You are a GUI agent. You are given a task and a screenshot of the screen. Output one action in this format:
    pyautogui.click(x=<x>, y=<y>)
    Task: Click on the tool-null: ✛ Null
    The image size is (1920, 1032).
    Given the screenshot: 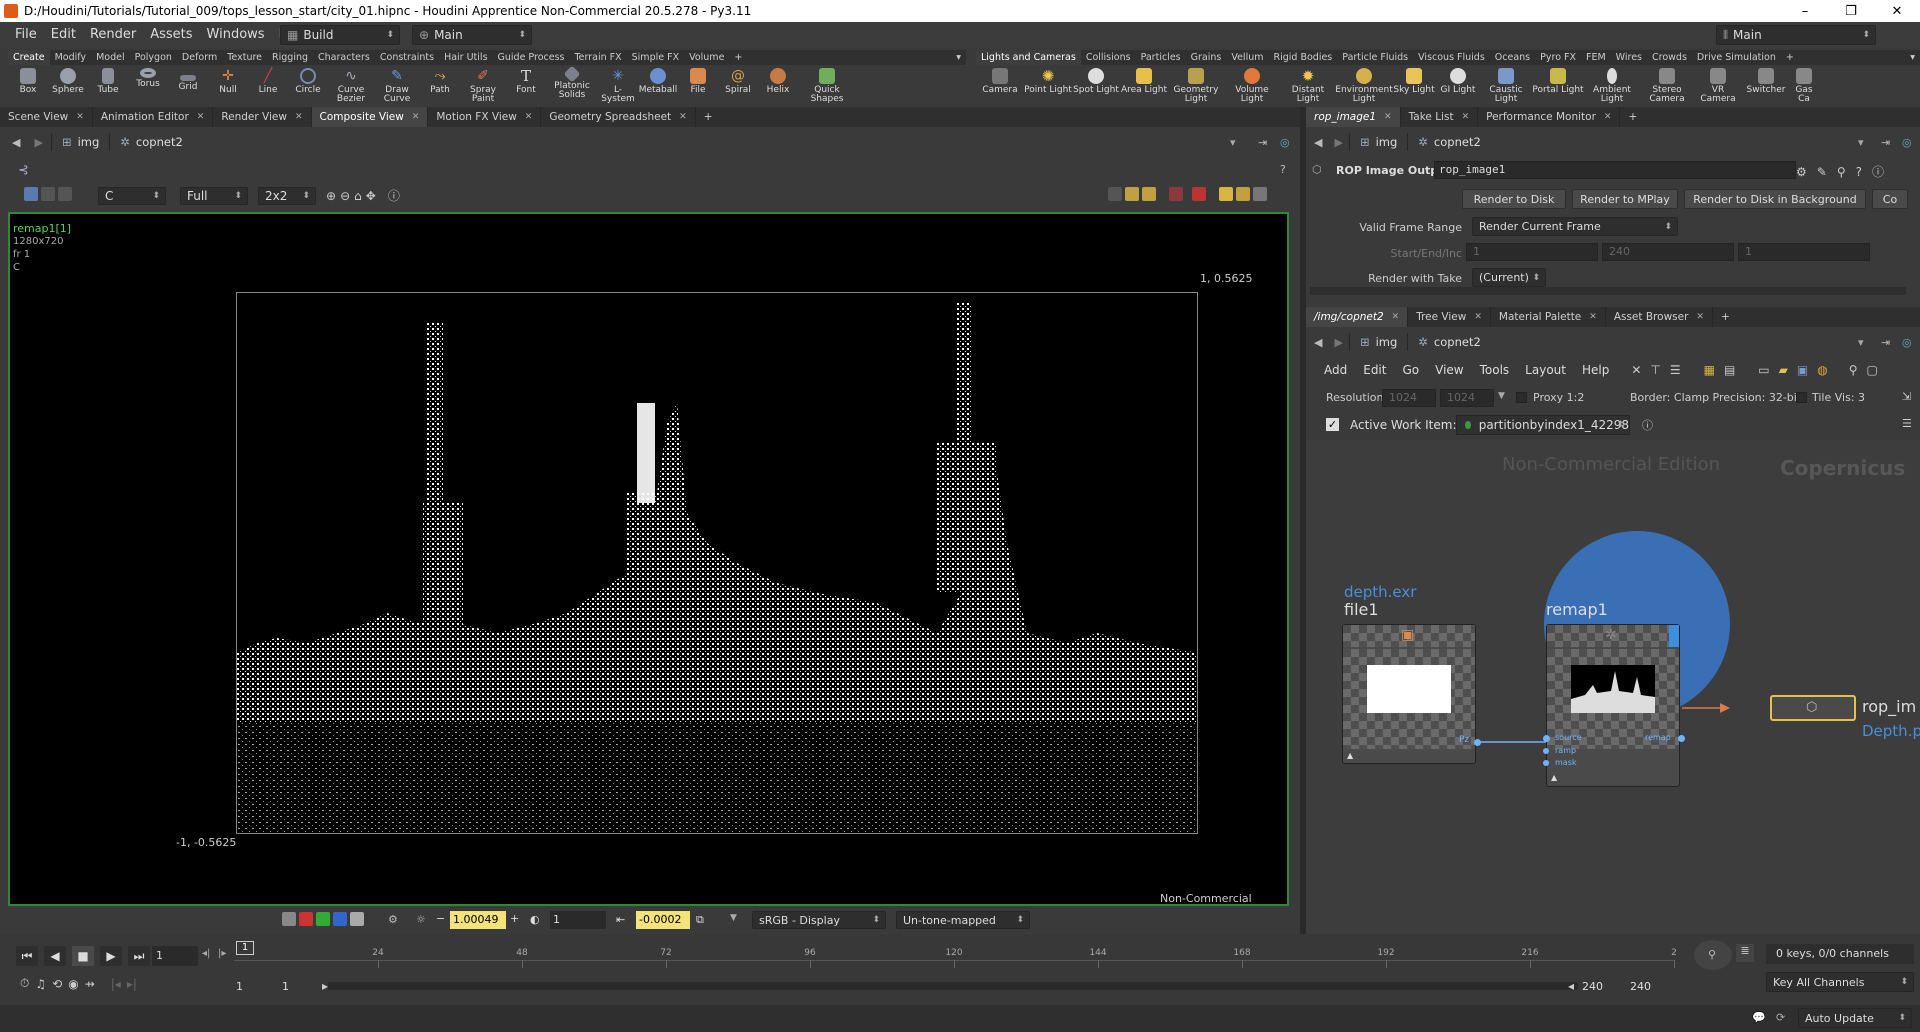 What is the action you would take?
    pyautogui.click(x=228, y=86)
    